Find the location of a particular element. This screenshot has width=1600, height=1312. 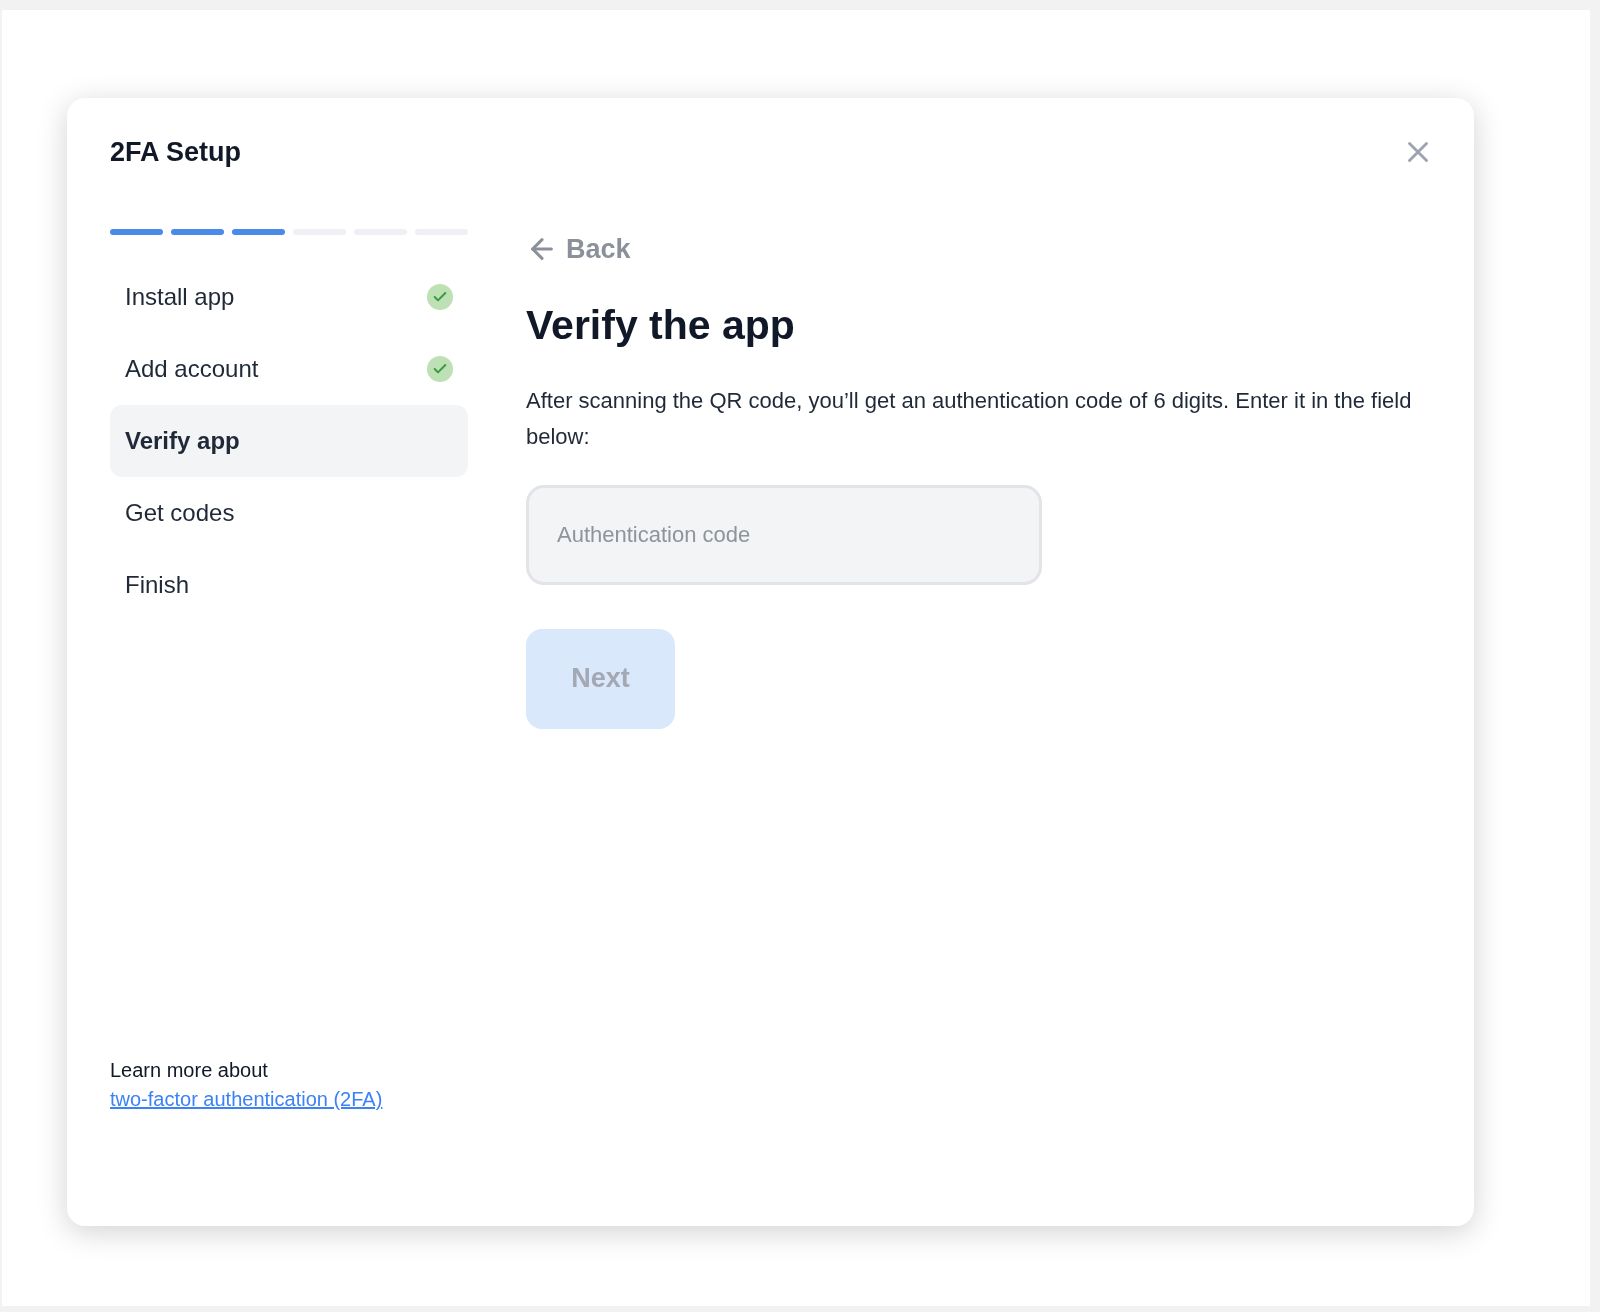

step-item: Add account is located at coordinates (289, 368).